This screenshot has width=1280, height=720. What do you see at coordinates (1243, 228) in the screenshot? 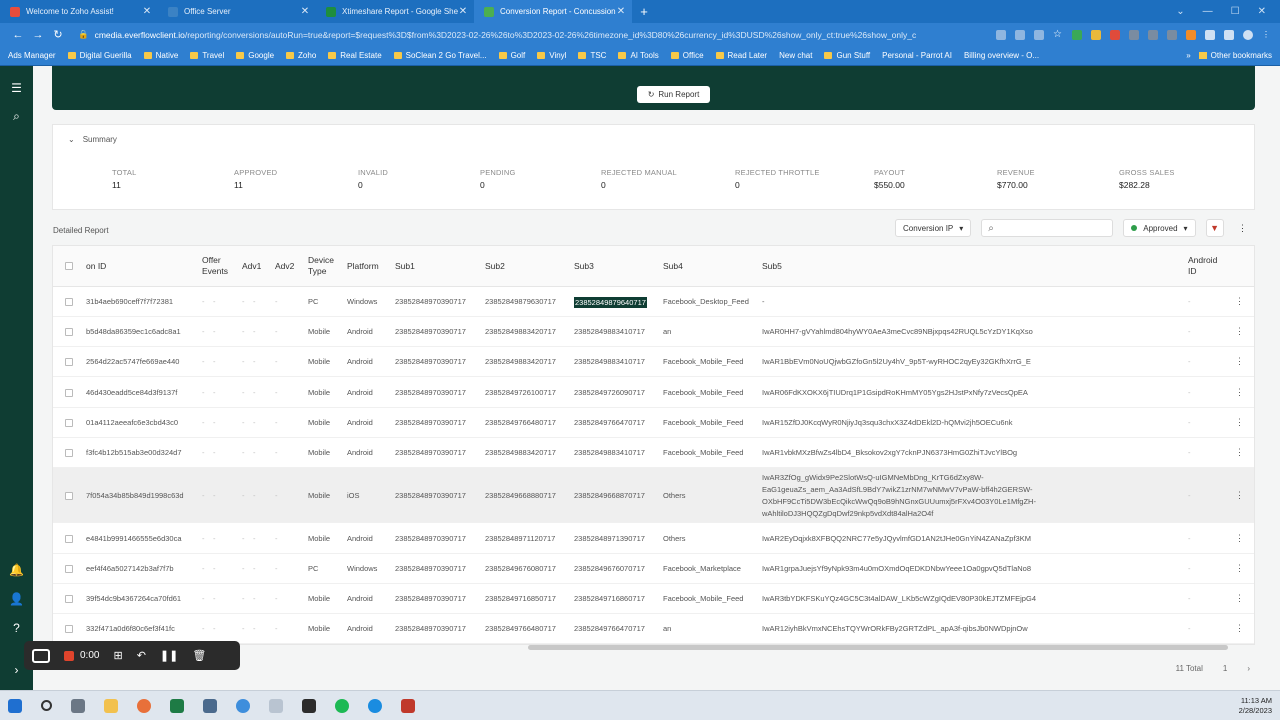
I see `more-options-icon: ⋮` at bounding box center [1243, 228].